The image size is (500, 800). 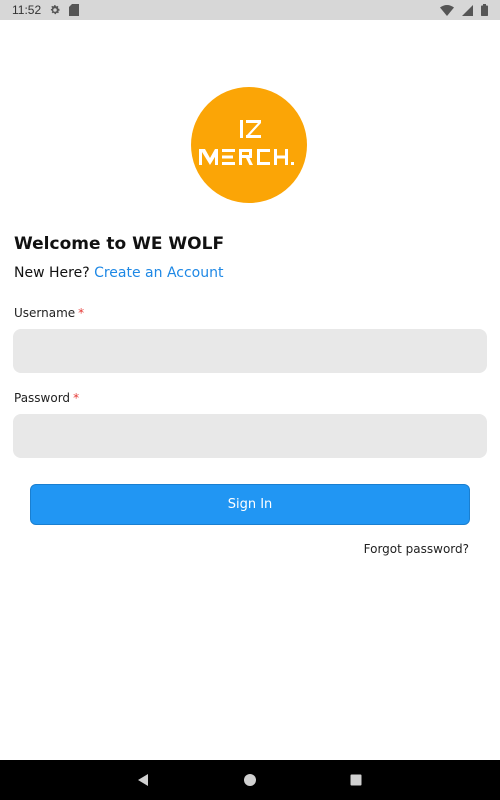 I want to click on settings-gear-icon, so click(x=55, y=10).